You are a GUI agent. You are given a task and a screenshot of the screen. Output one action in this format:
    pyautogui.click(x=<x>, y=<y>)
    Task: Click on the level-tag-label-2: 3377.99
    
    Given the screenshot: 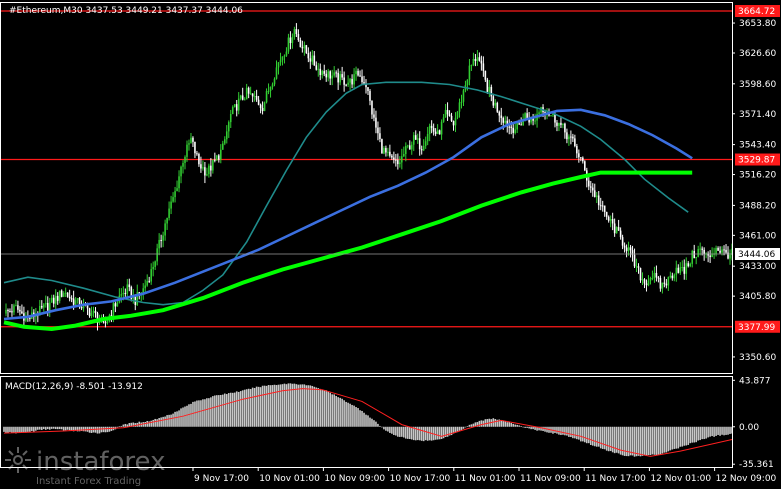 What is the action you would take?
    pyautogui.click(x=756, y=328)
    